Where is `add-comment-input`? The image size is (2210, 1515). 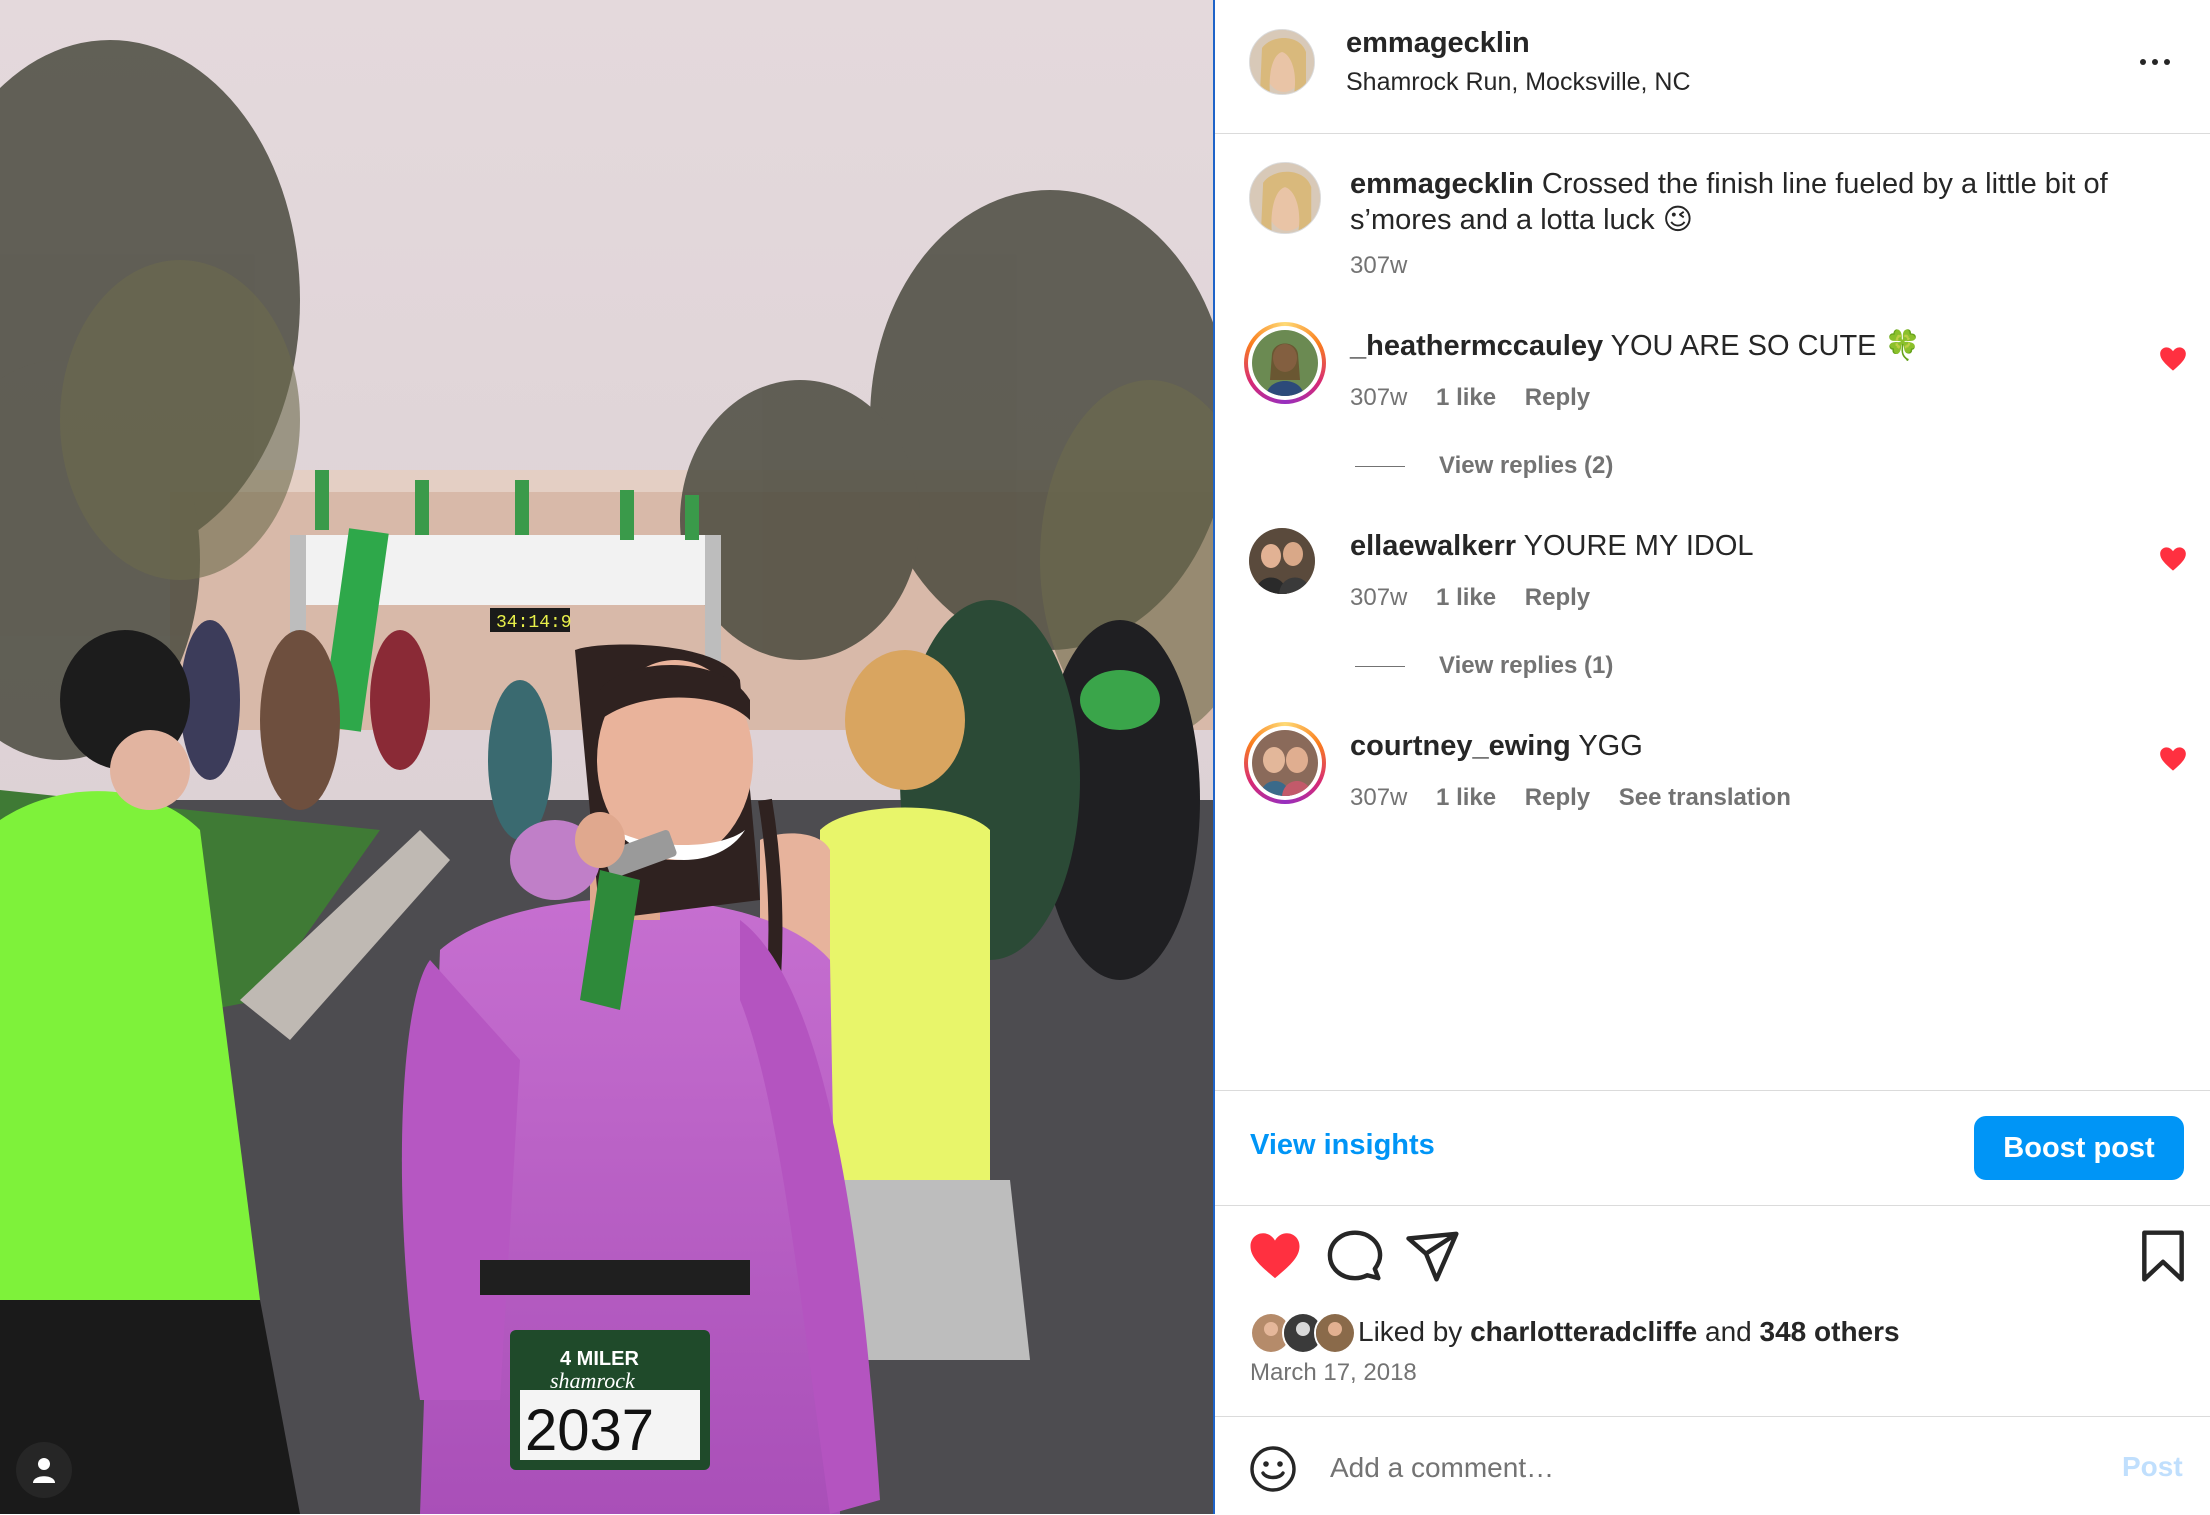 add-comment-input is located at coordinates (1680, 1468).